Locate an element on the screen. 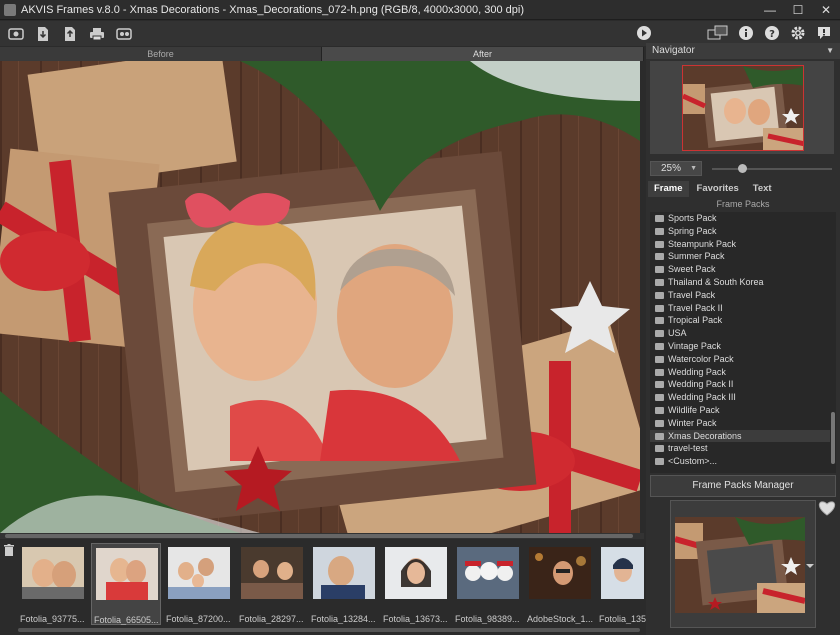 The width and height of the screenshot is (840, 635). run-icon is located at coordinates (644, 33).